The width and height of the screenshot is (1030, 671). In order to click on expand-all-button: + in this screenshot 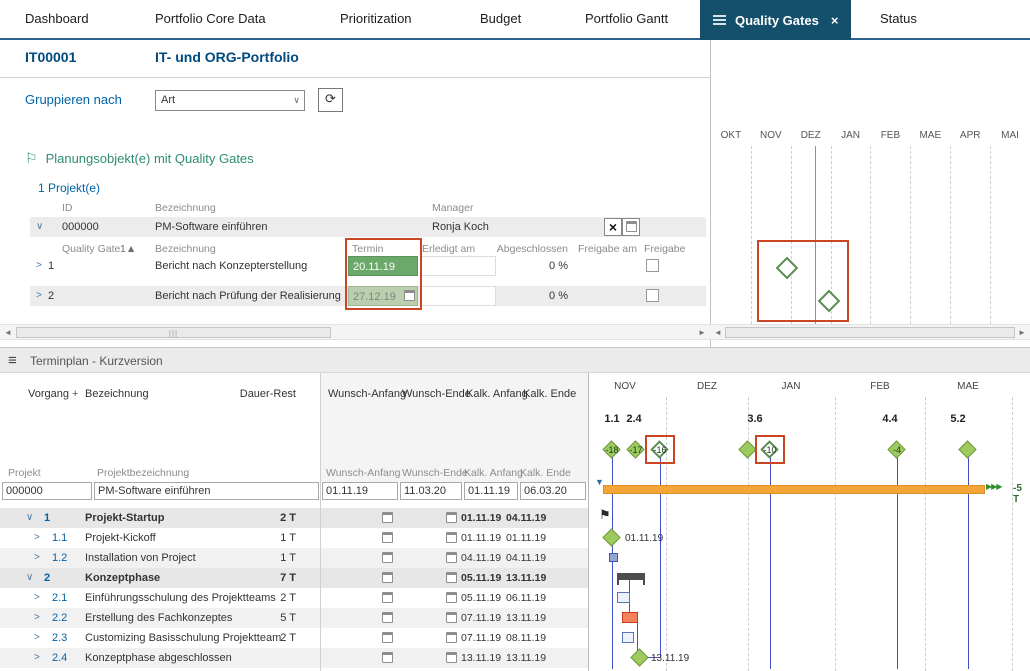, I will do `click(75, 394)`.